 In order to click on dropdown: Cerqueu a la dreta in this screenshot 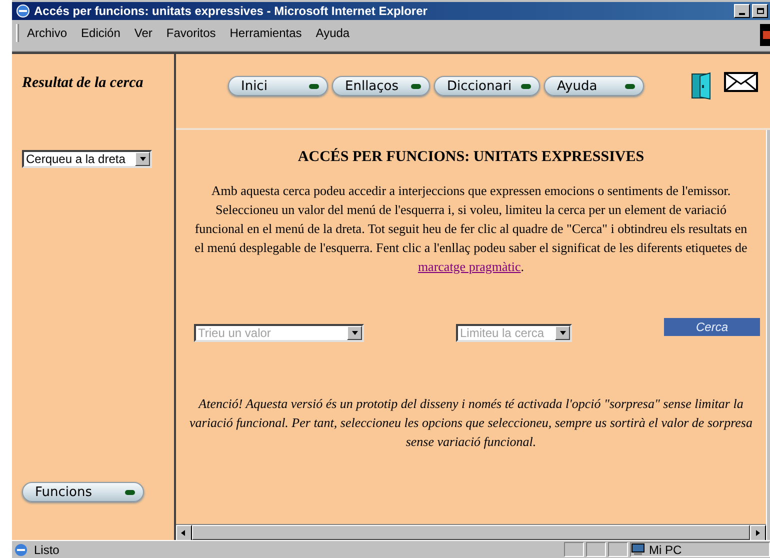, I will do `click(87, 159)`.